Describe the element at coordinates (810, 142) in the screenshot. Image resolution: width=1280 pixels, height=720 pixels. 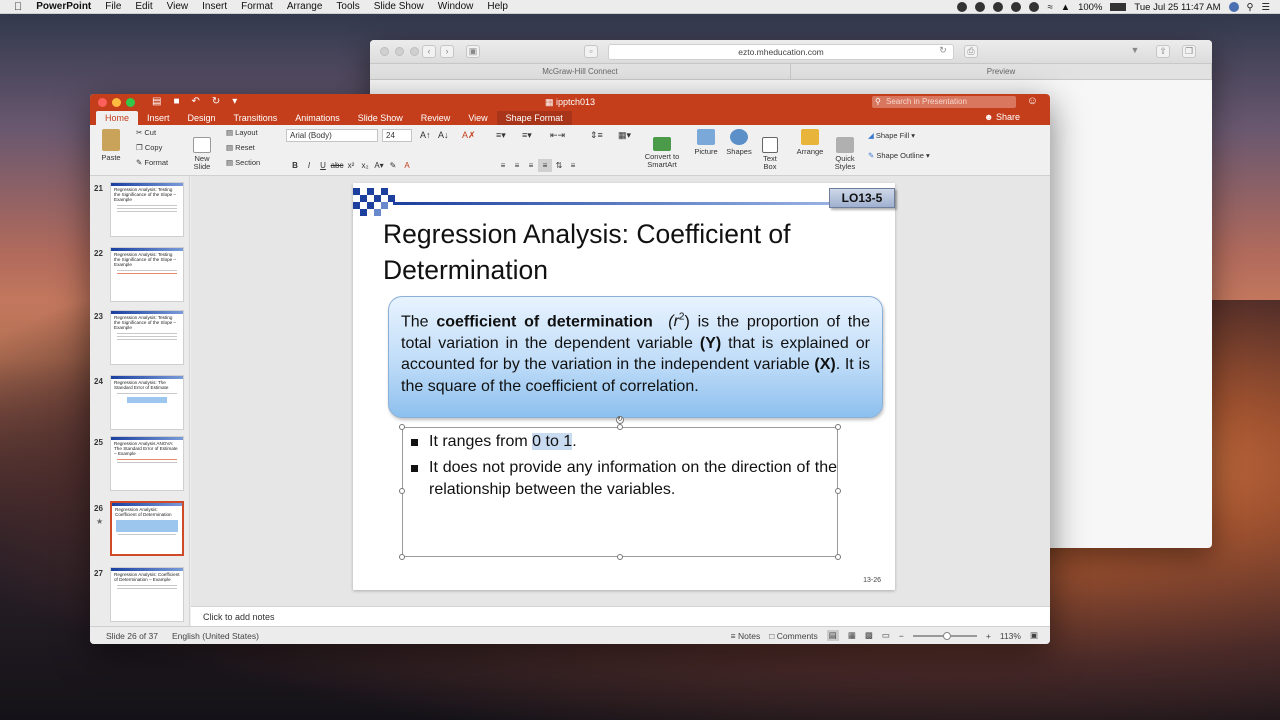
I see `arrange-button: Arrange` at that location.